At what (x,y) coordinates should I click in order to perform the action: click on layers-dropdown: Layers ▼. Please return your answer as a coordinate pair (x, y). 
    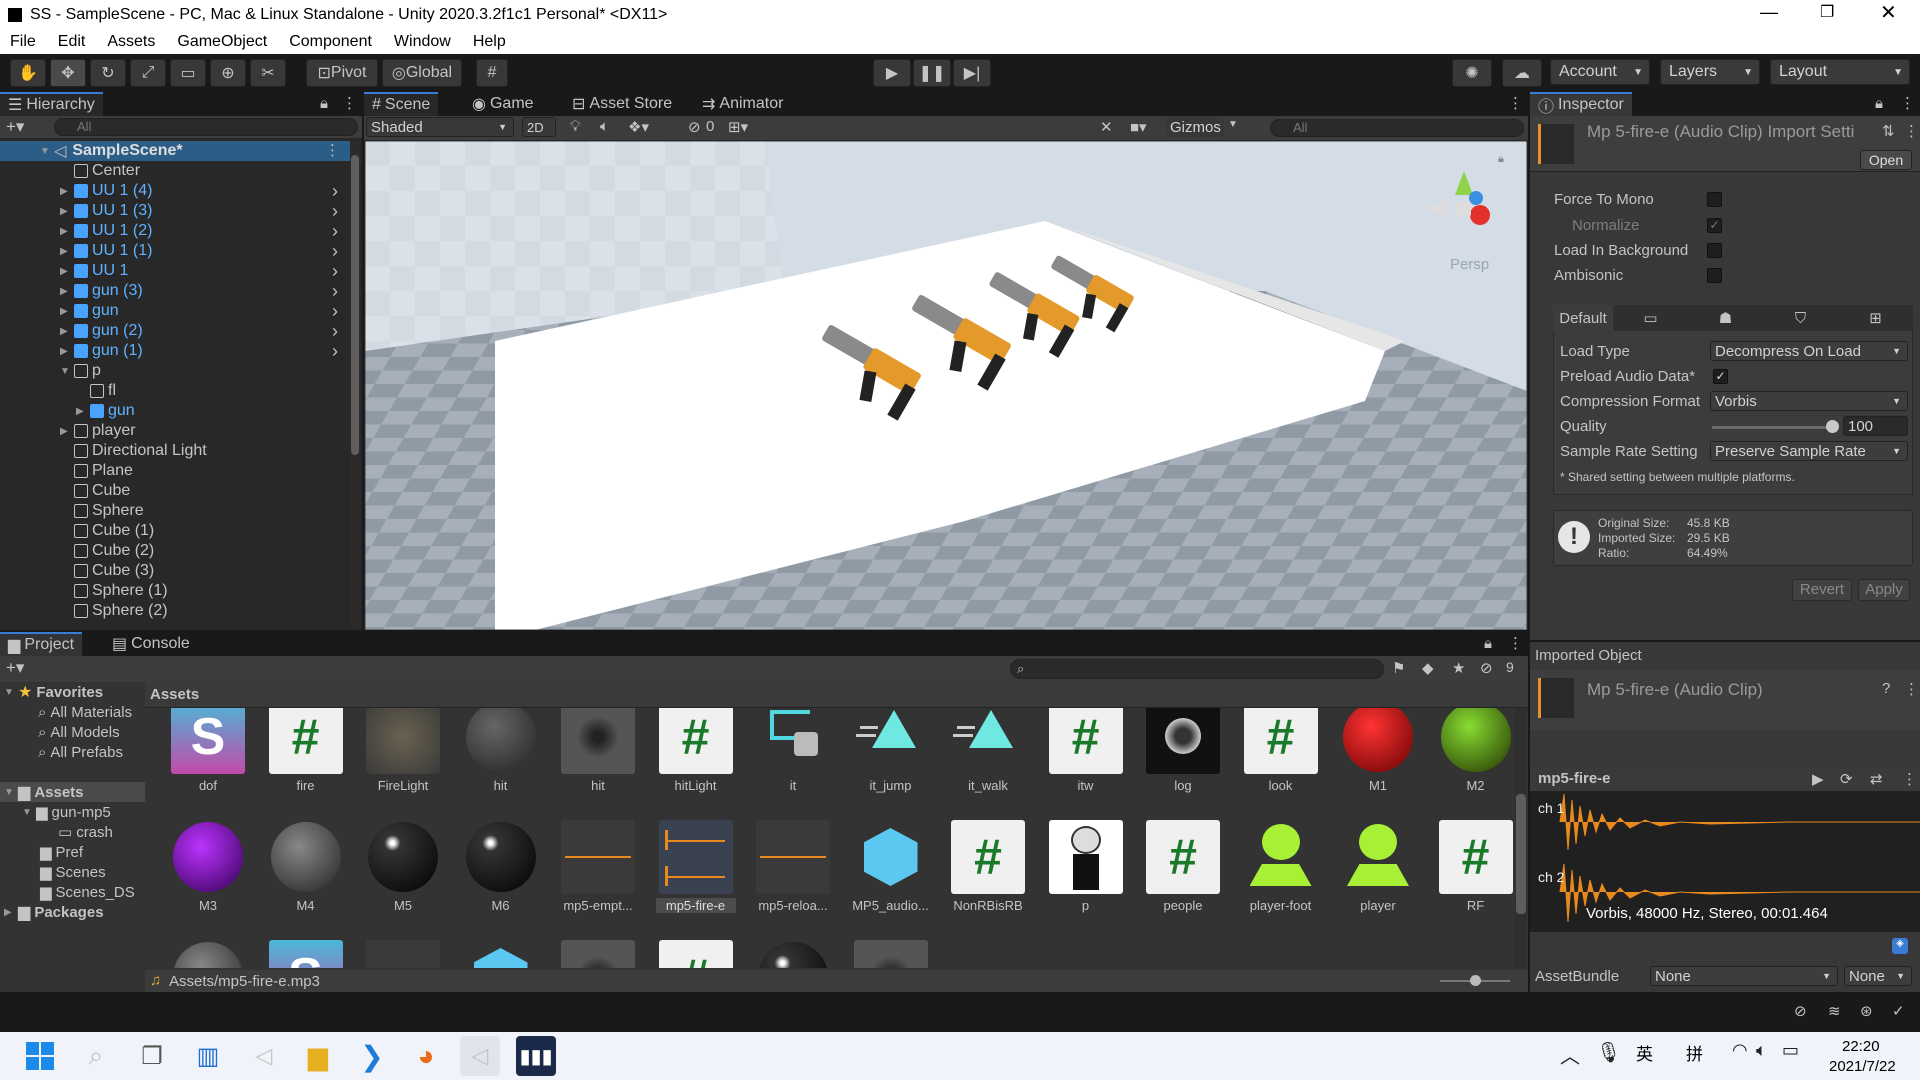
    Looking at the image, I should click on (1710, 72).